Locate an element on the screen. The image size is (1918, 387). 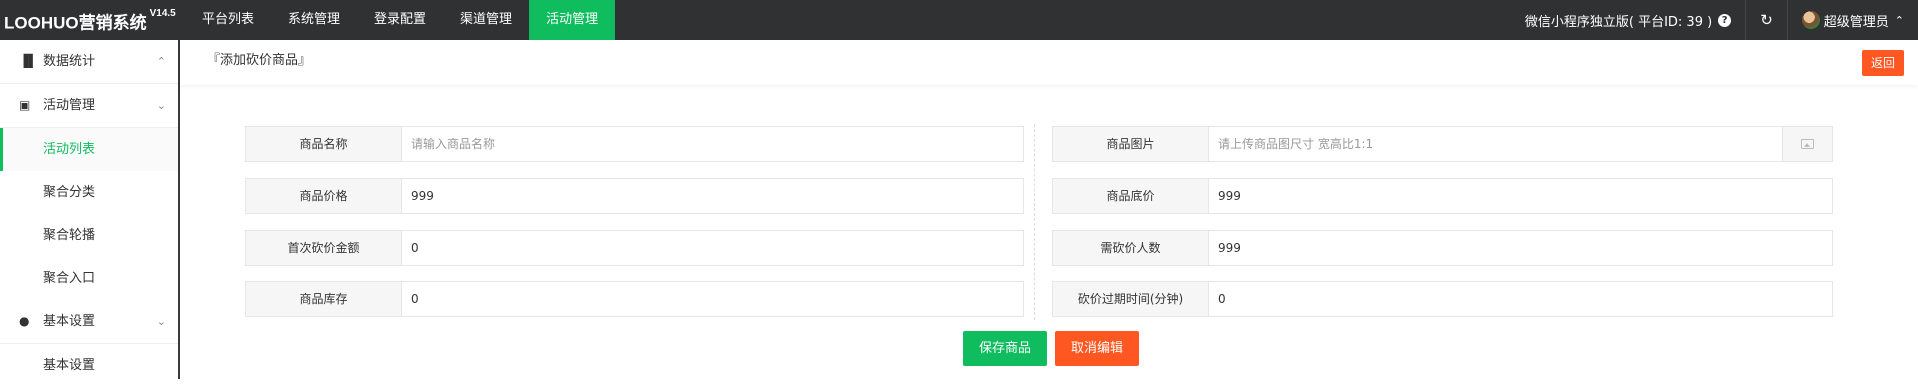
app-version: V14.5 is located at coordinates (162, 13).